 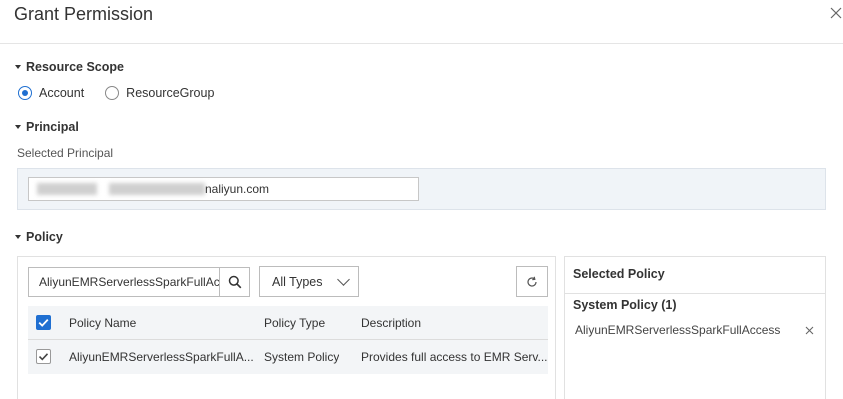 I want to click on close-icon, so click(x=836, y=13).